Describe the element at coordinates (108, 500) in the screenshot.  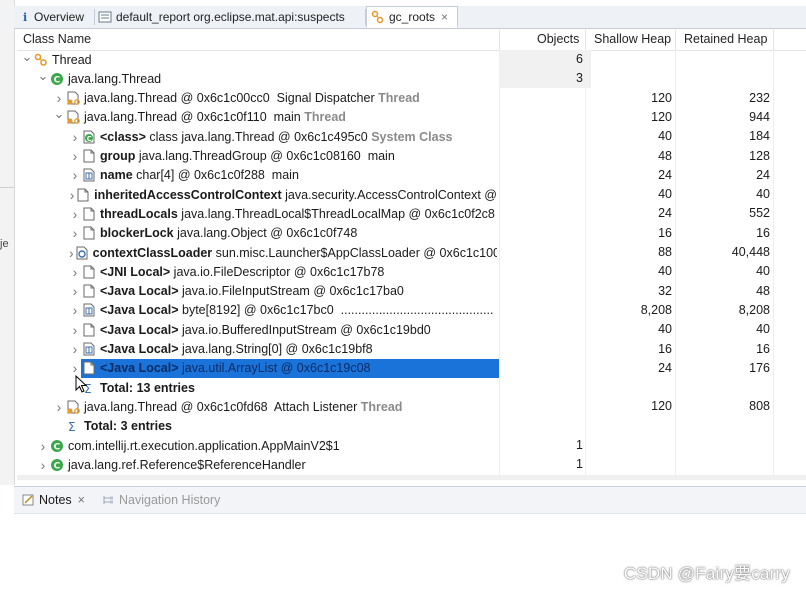
I see `navigation-history-icon` at that location.